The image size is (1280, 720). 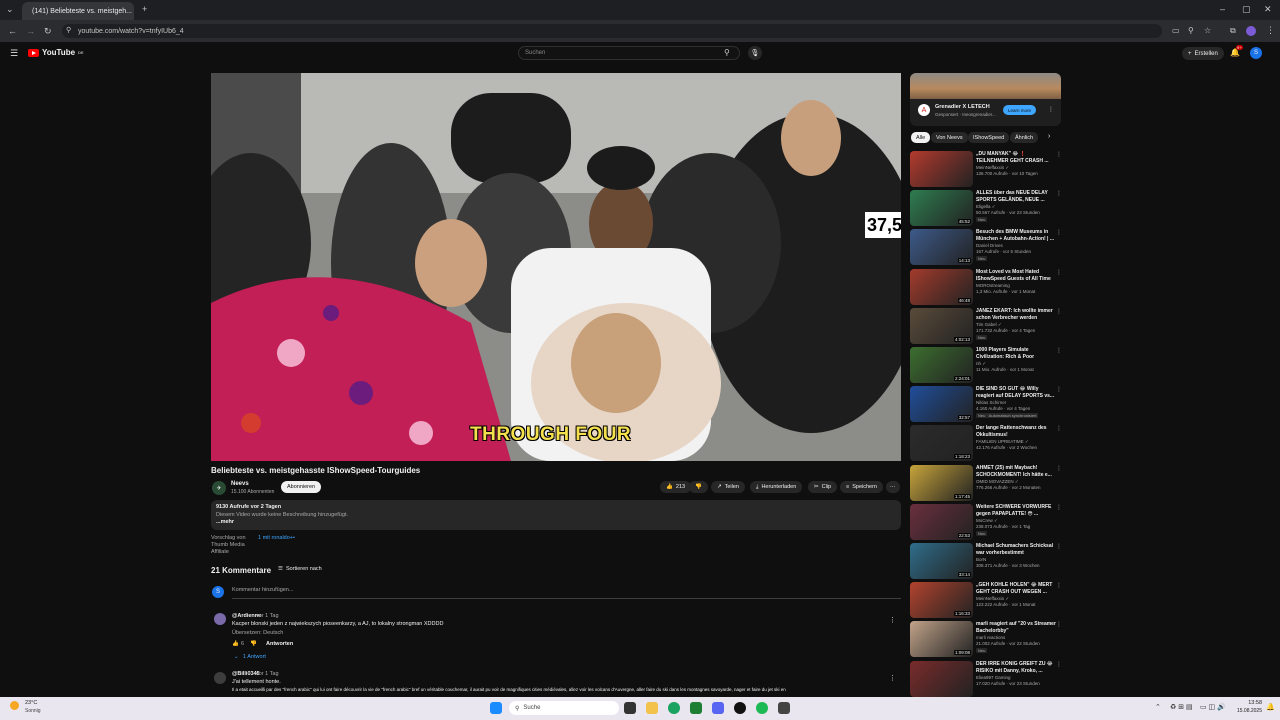 What do you see at coordinates (1176, 30) in the screenshot?
I see `cast-icon: ▭` at bounding box center [1176, 30].